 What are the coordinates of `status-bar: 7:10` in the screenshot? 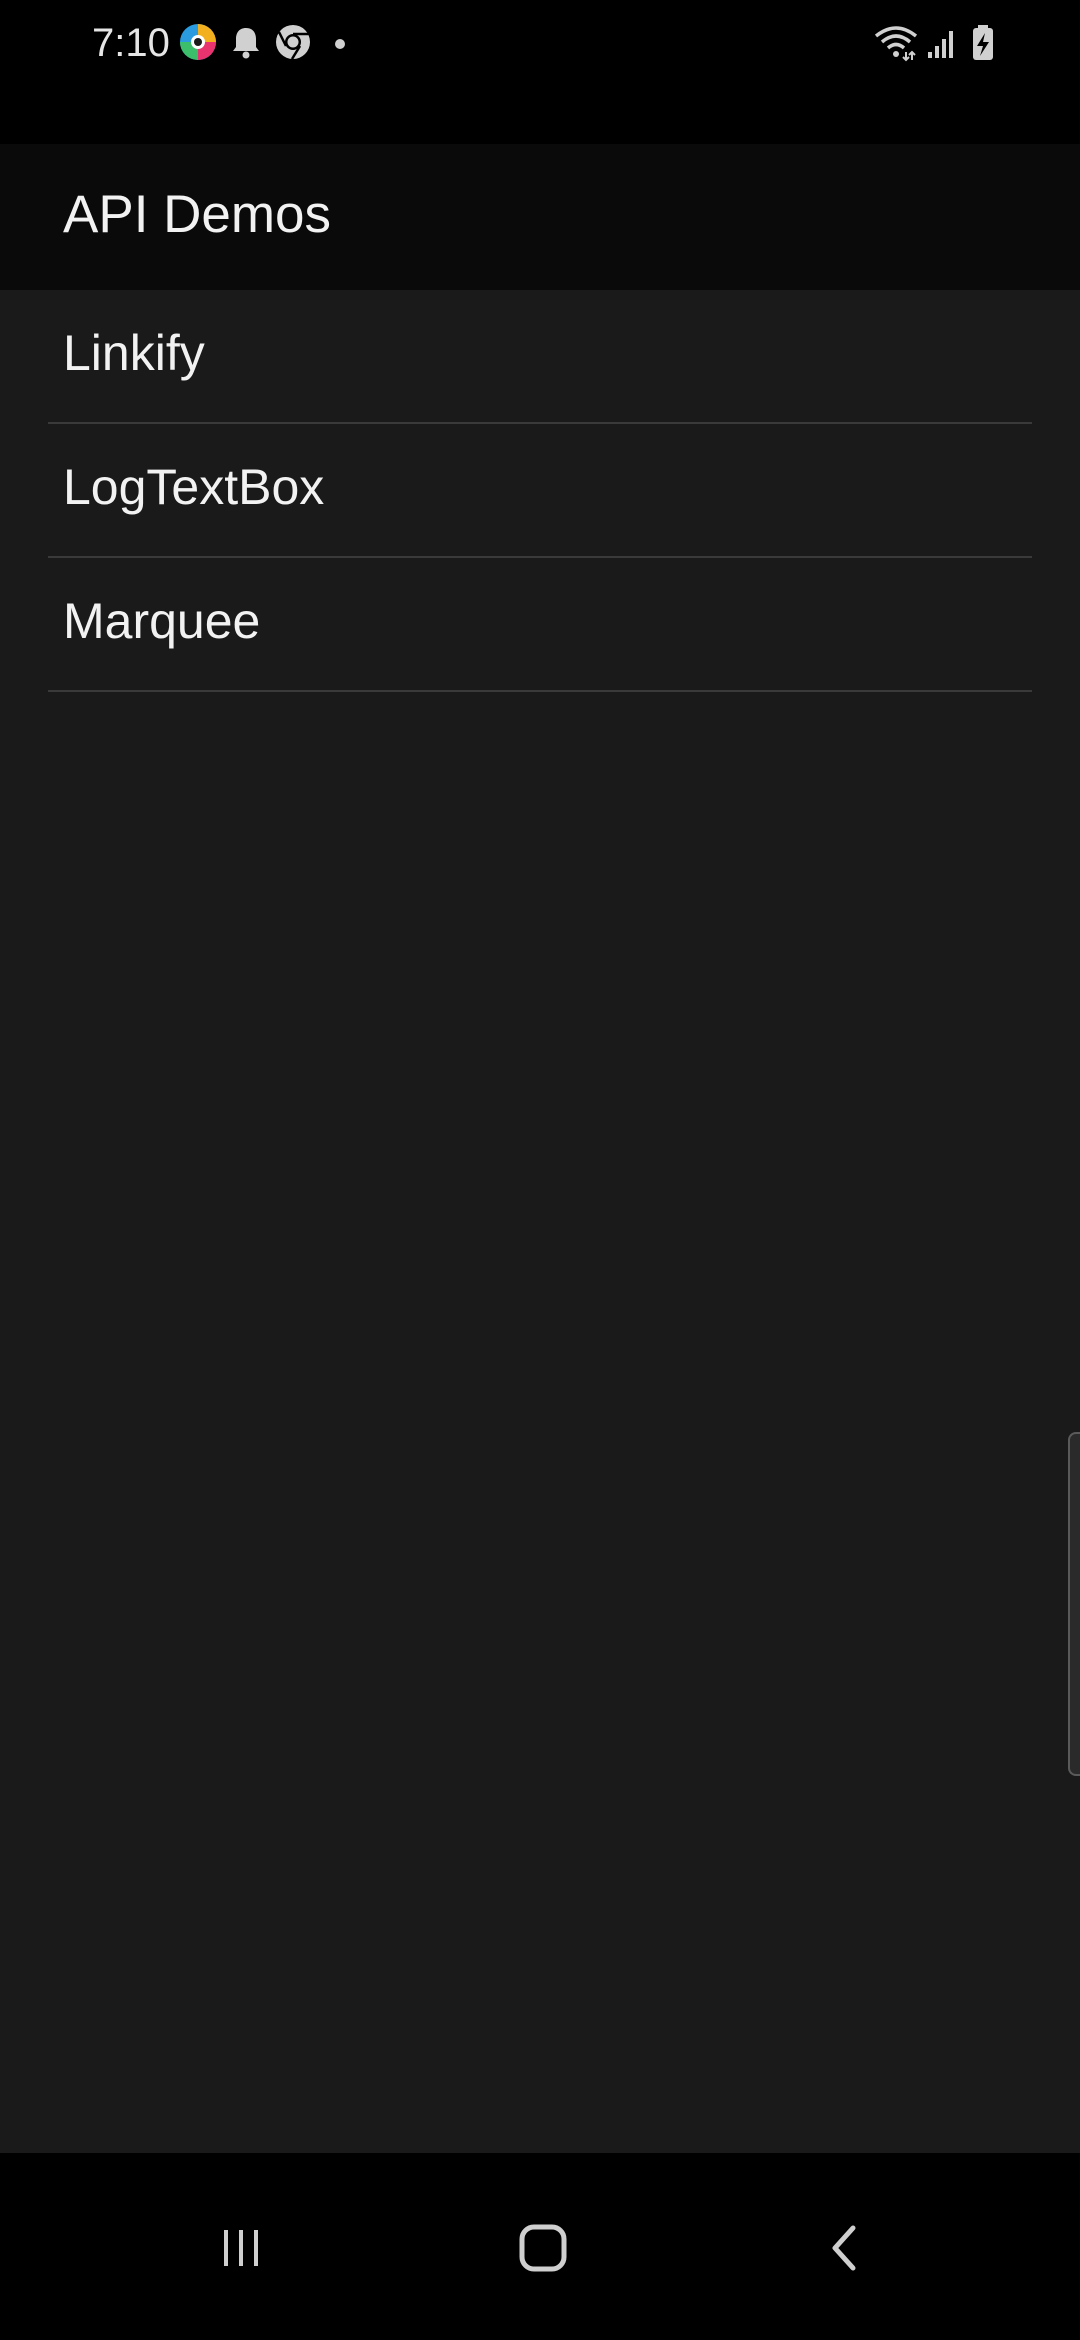 It's located at (540, 72).